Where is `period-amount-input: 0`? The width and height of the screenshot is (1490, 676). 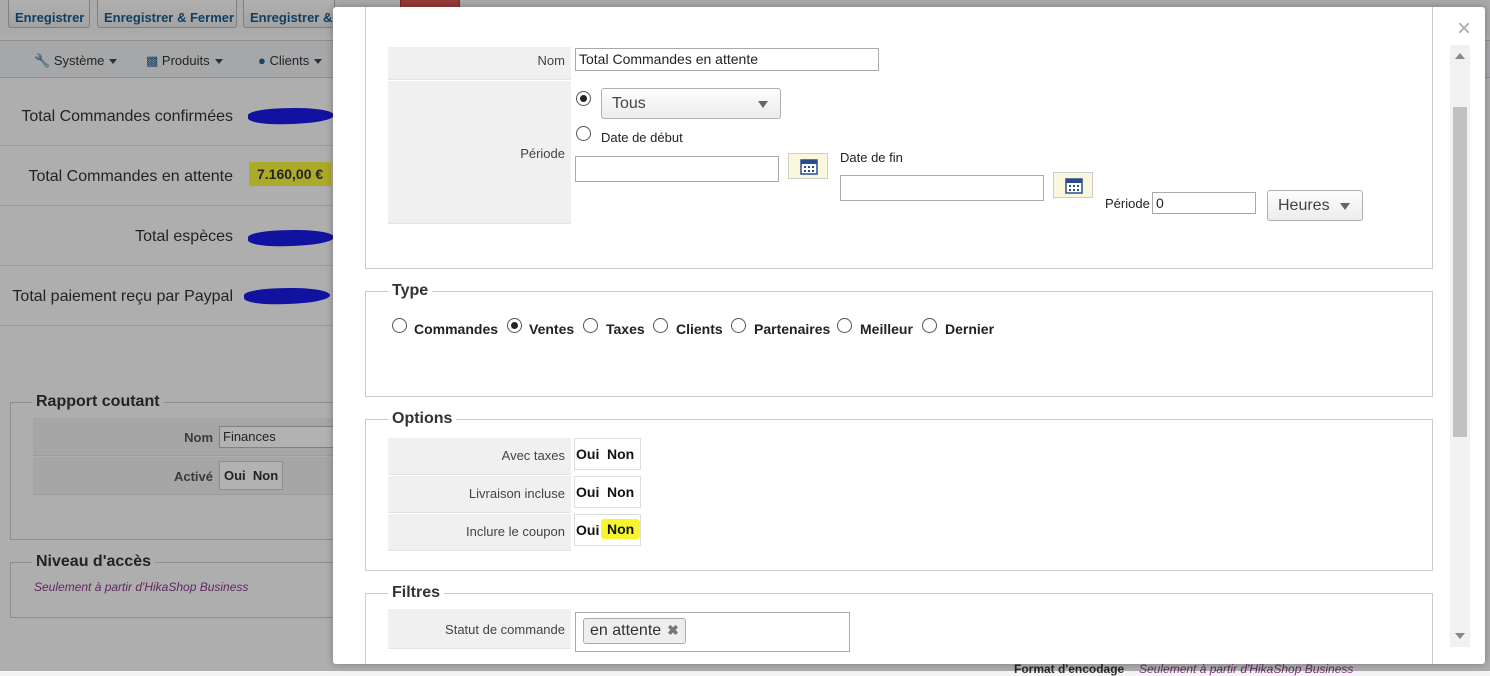 period-amount-input: 0 is located at coordinates (1204, 203).